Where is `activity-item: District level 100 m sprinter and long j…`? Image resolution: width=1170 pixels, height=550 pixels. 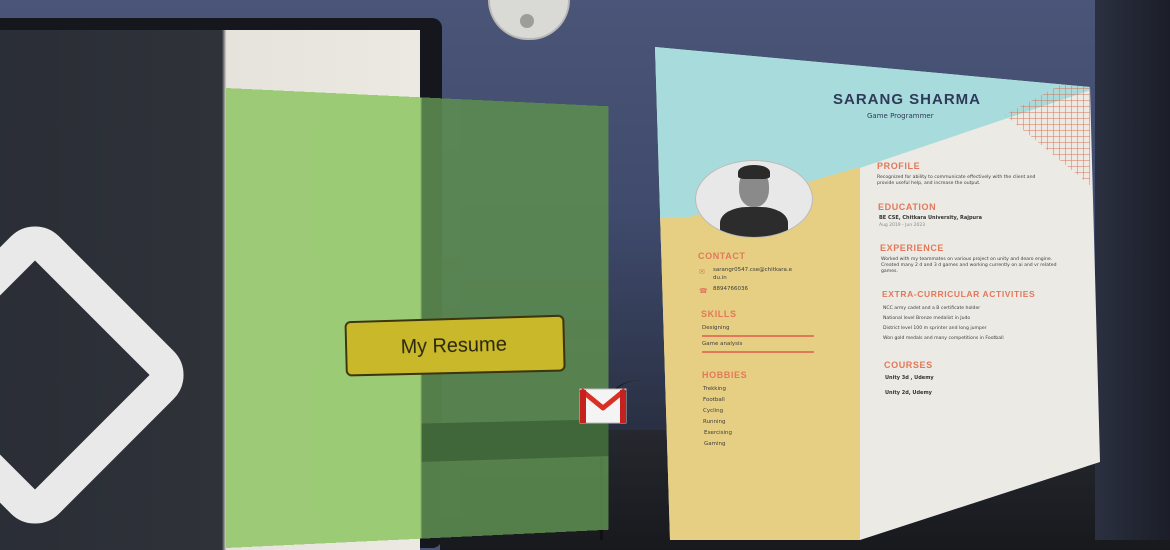
activity-item: District level 100 m sprinter and long j… is located at coordinates (935, 328).